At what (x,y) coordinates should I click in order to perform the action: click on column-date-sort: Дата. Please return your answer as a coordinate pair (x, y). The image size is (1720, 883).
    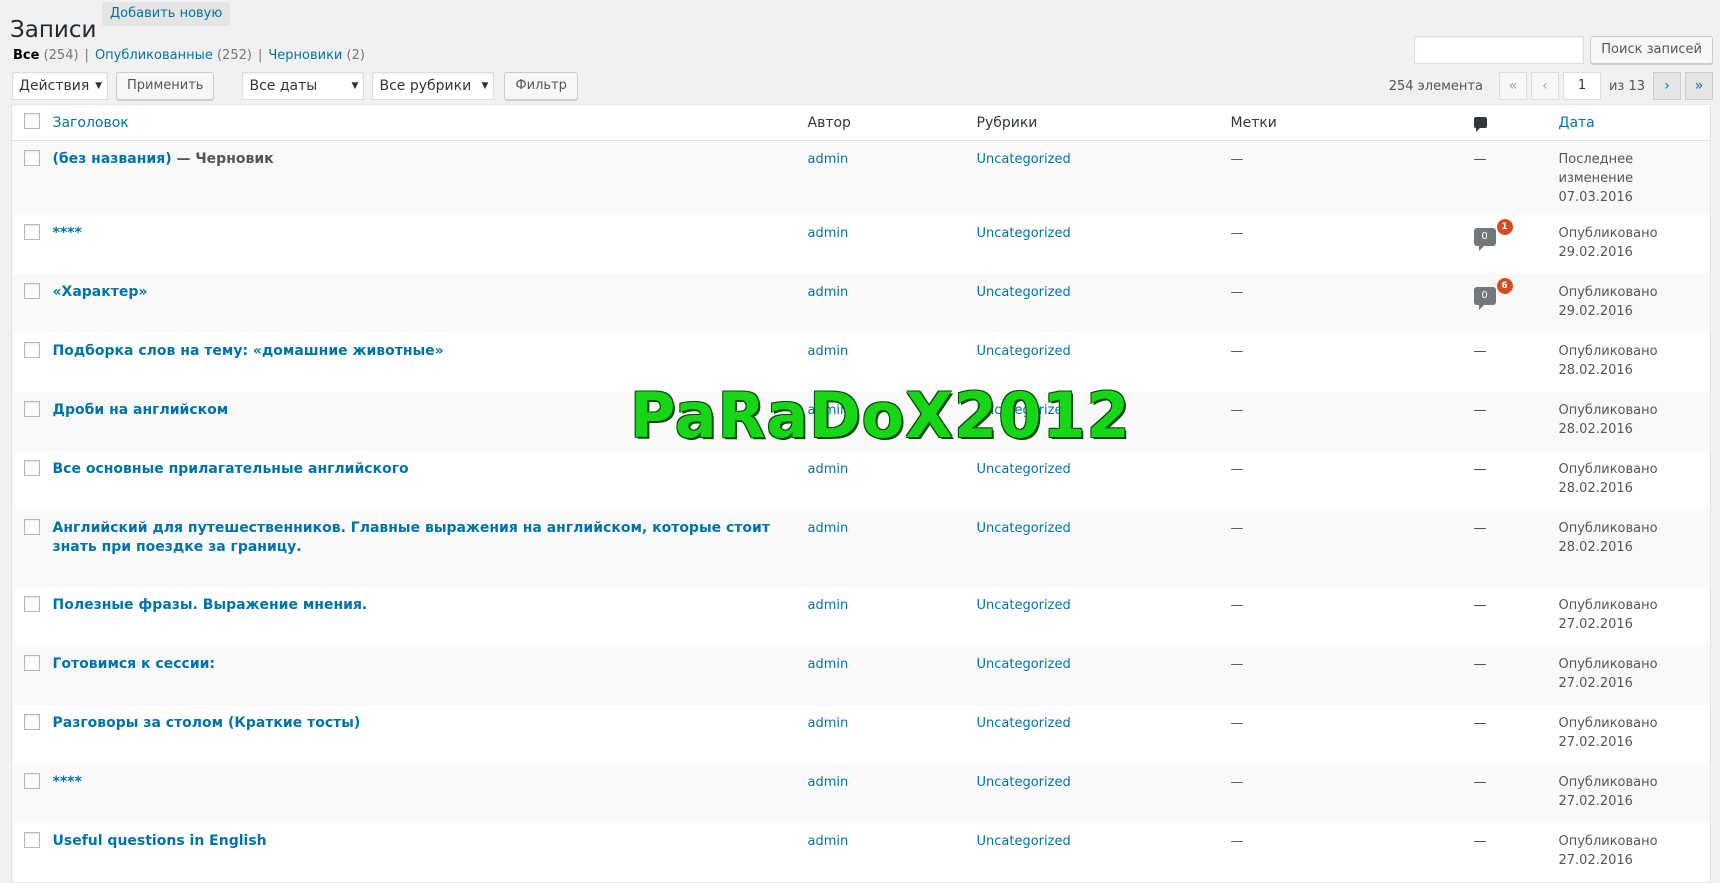
    Looking at the image, I should click on (1577, 123).